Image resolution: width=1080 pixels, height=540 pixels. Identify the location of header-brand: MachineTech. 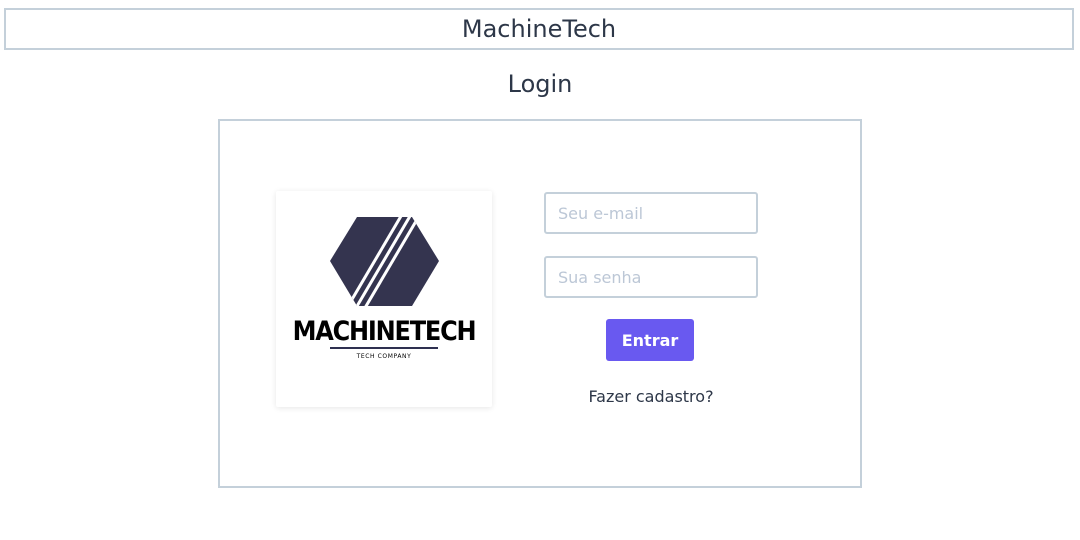
(539, 29).